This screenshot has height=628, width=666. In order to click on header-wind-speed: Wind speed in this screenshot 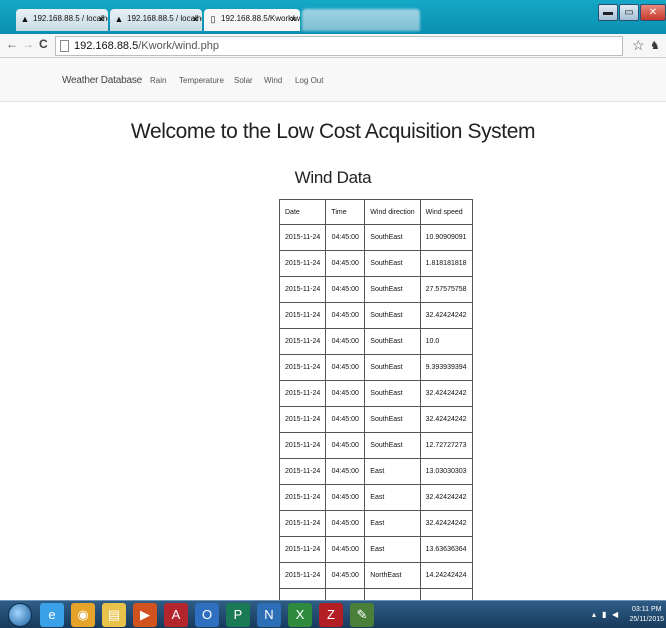, I will do `click(446, 212)`.